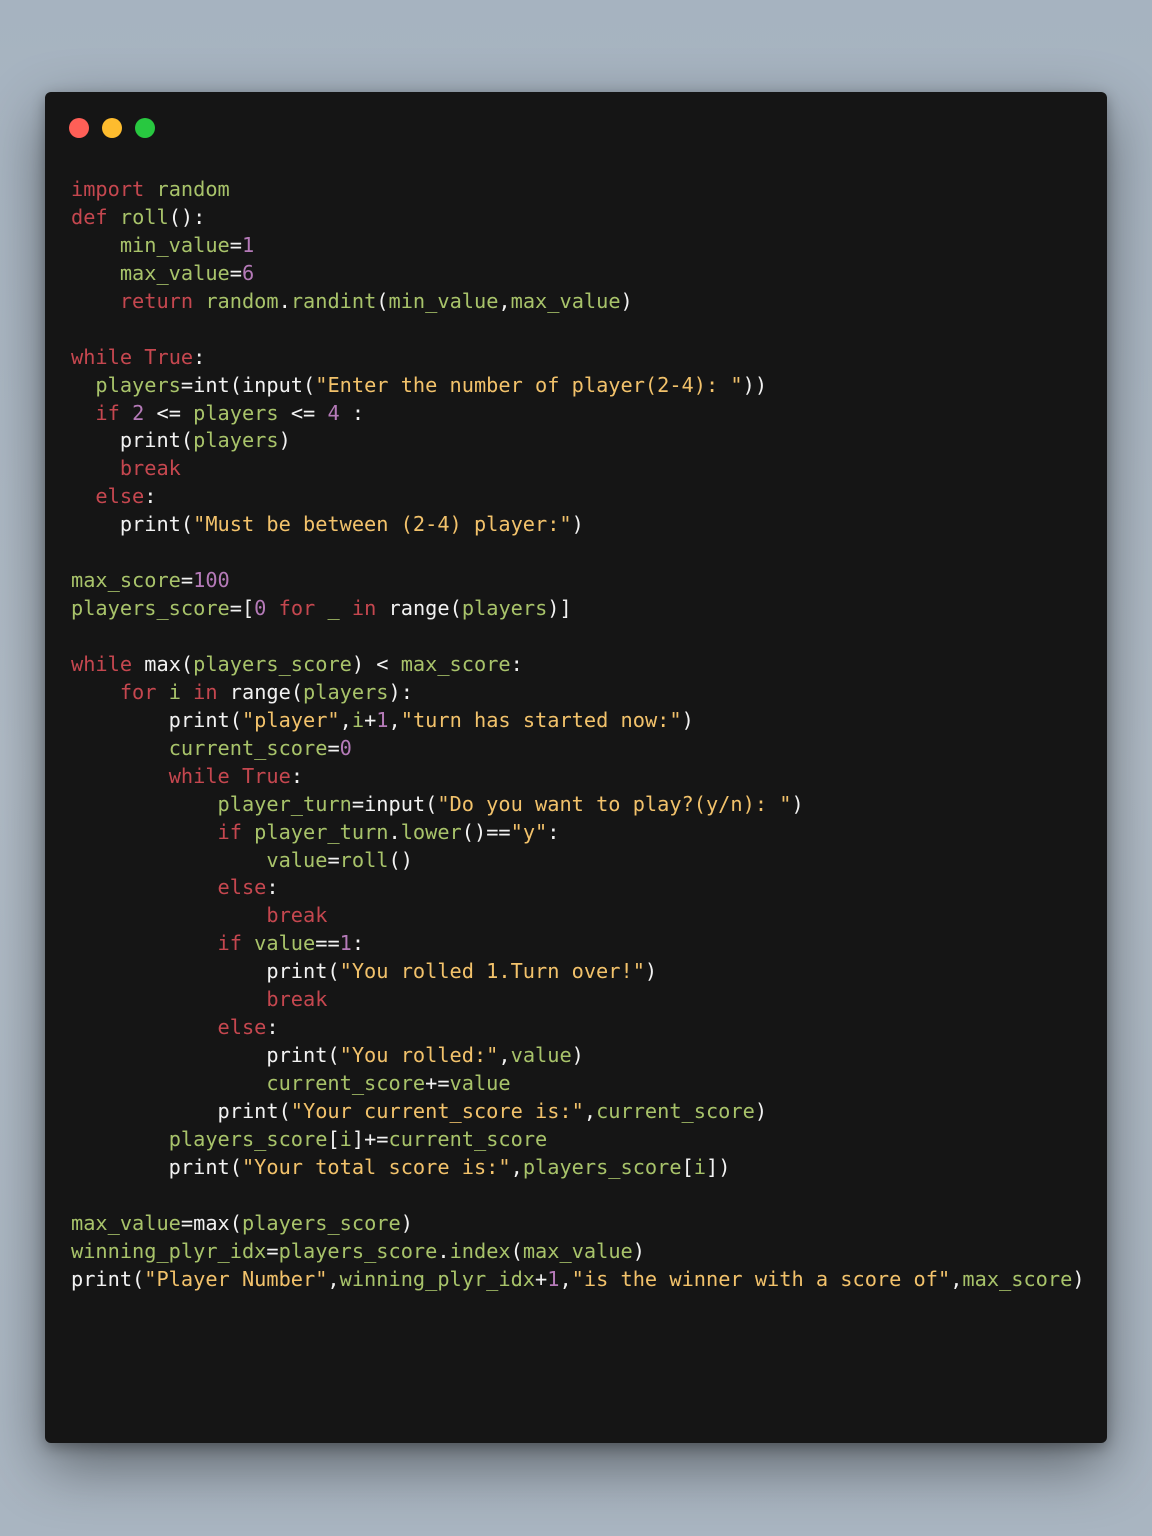  Describe the element at coordinates (145, 128) in the screenshot. I see `maximize-button` at that location.